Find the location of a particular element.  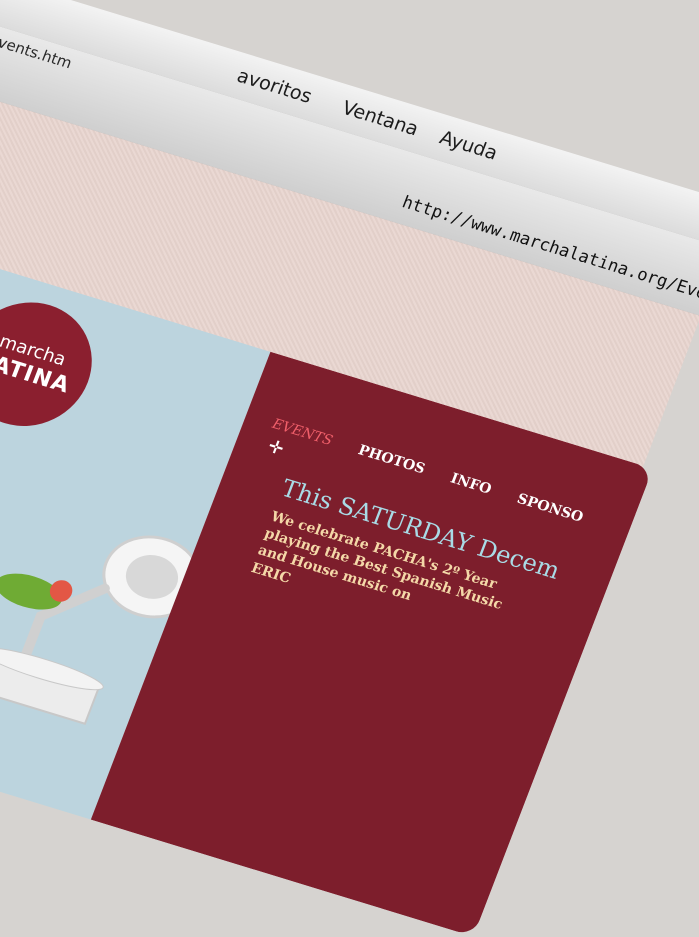

nav-info: INFO is located at coordinates (470, 484).